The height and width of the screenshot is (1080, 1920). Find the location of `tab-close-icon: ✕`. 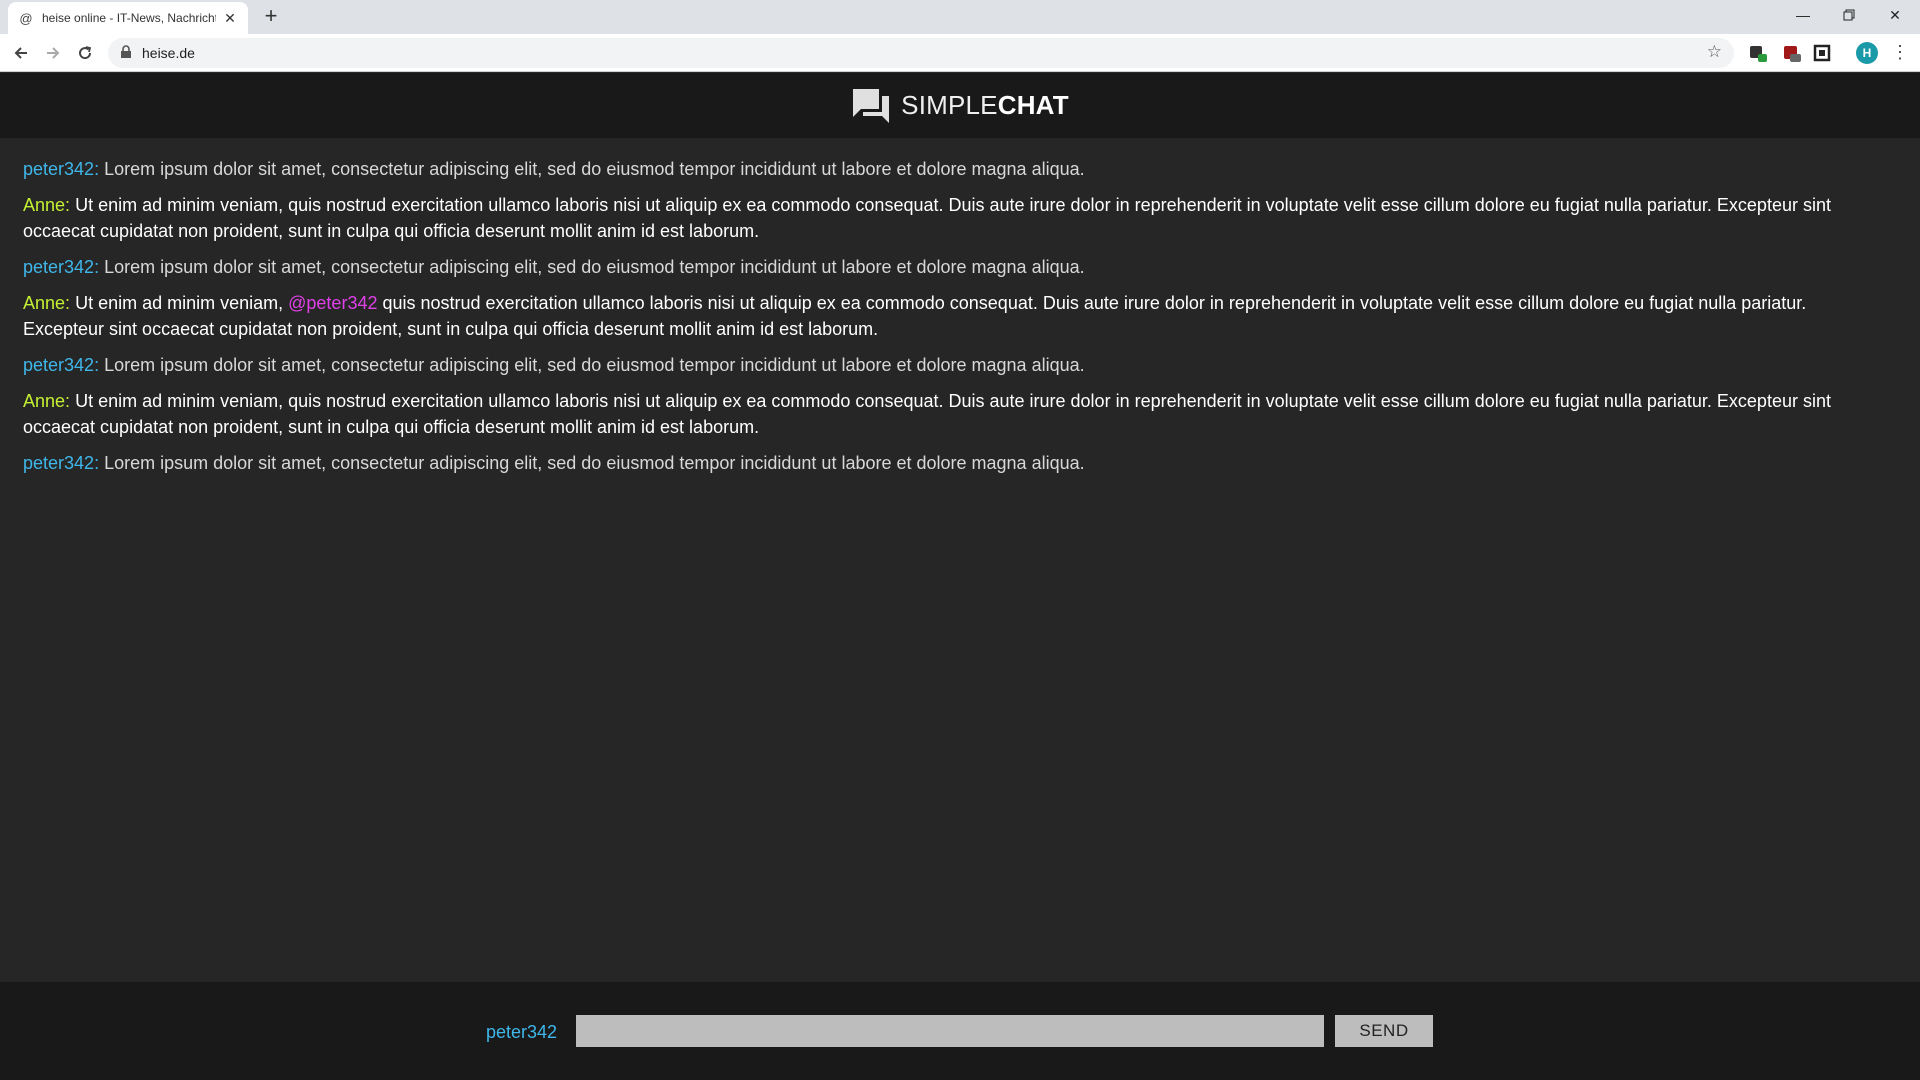

tab-close-icon: ✕ is located at coordinates (230, 18).